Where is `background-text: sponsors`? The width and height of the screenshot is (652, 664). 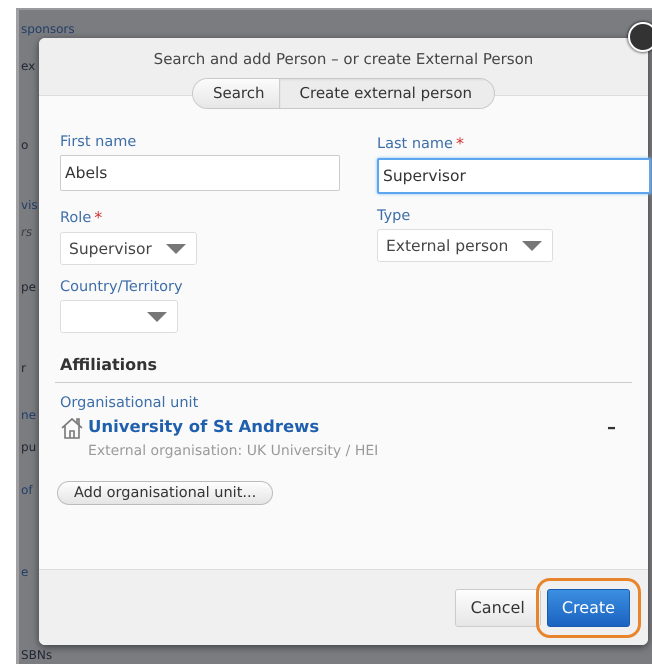 background-text: sponsors is located at coordinates (47, 29).